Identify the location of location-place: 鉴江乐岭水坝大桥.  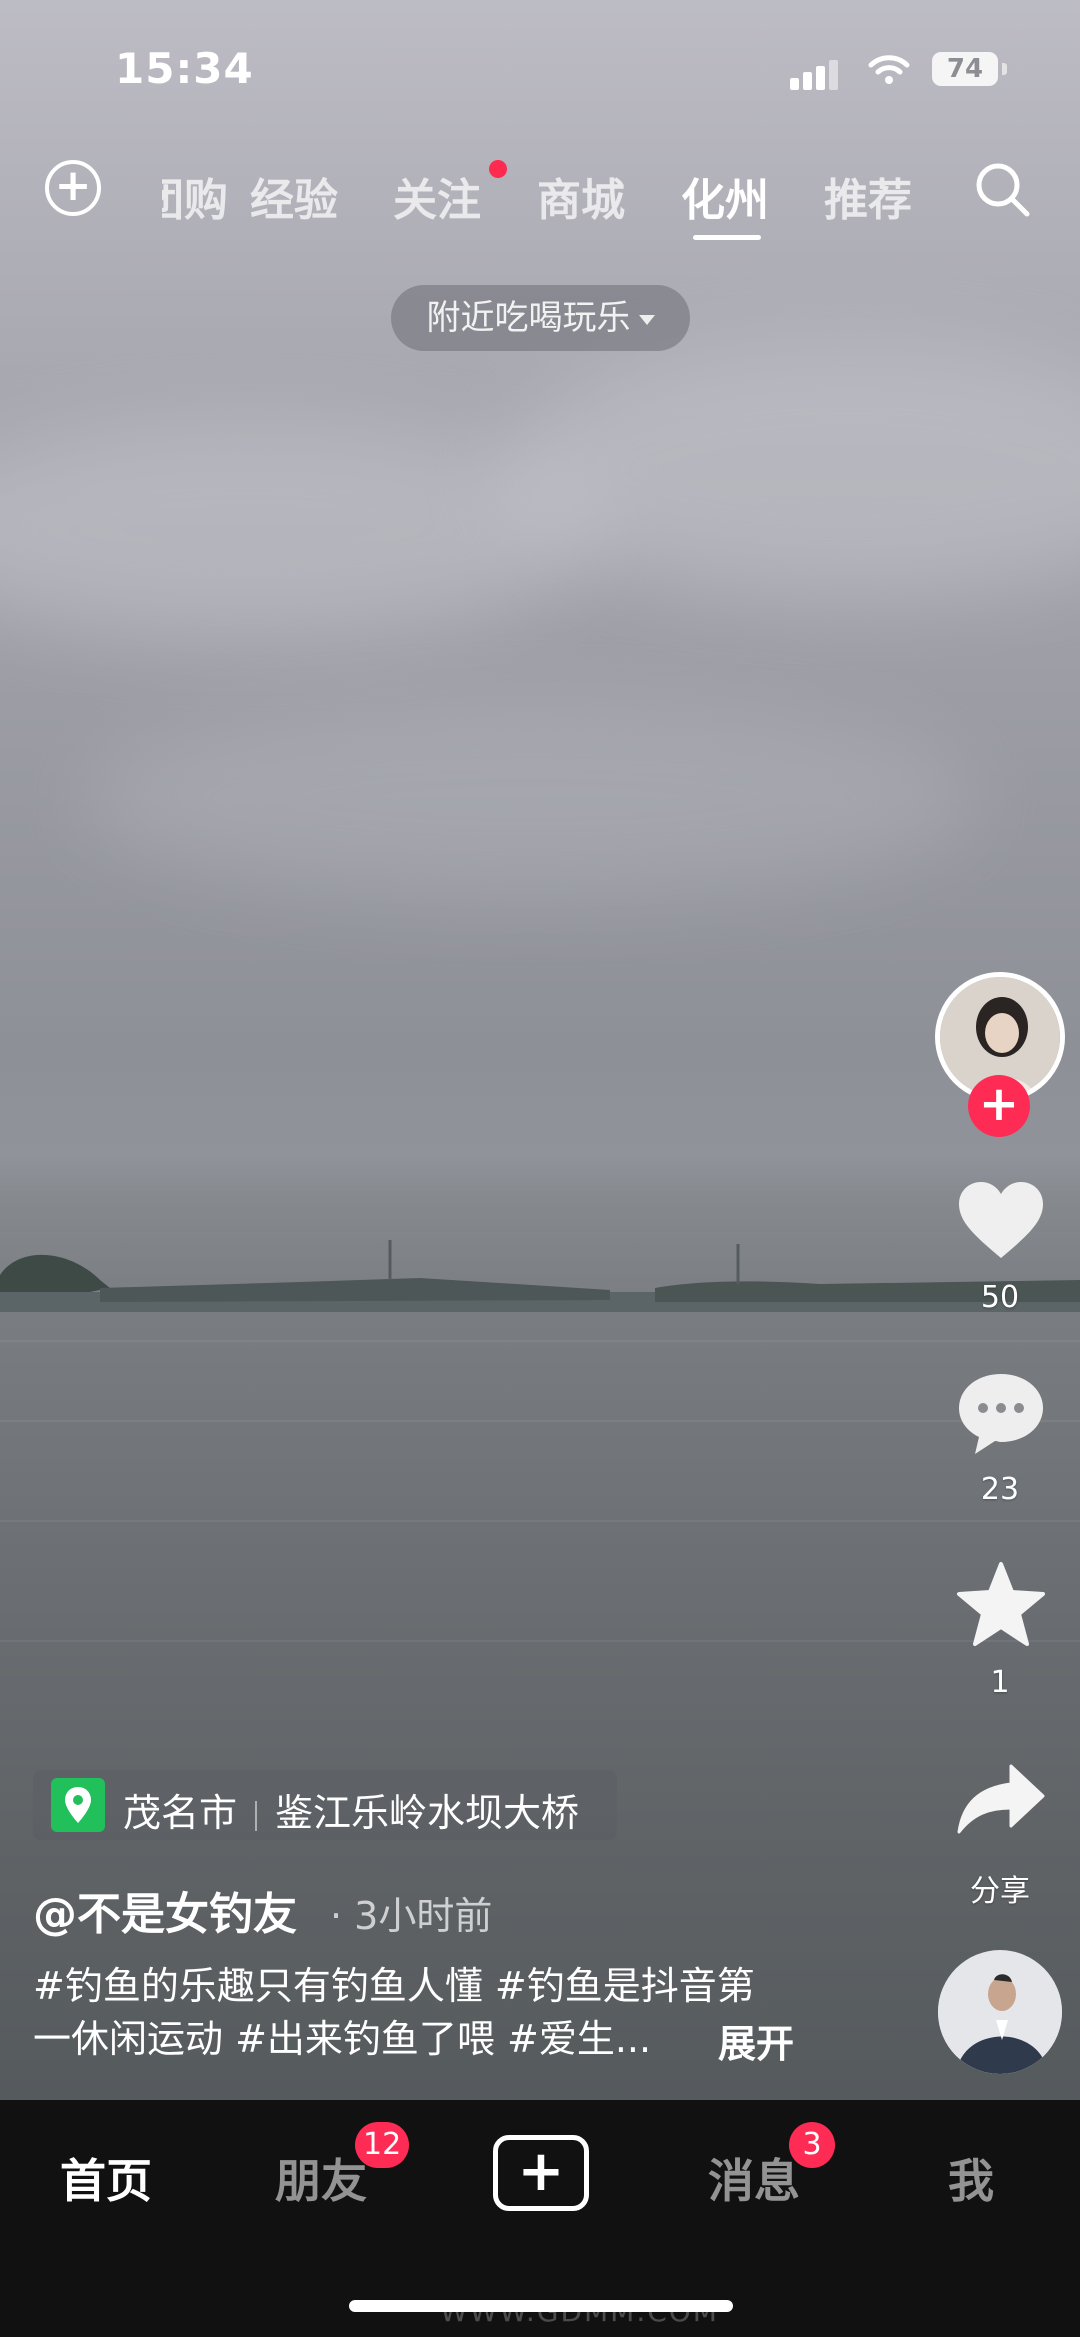
(427, 1813).